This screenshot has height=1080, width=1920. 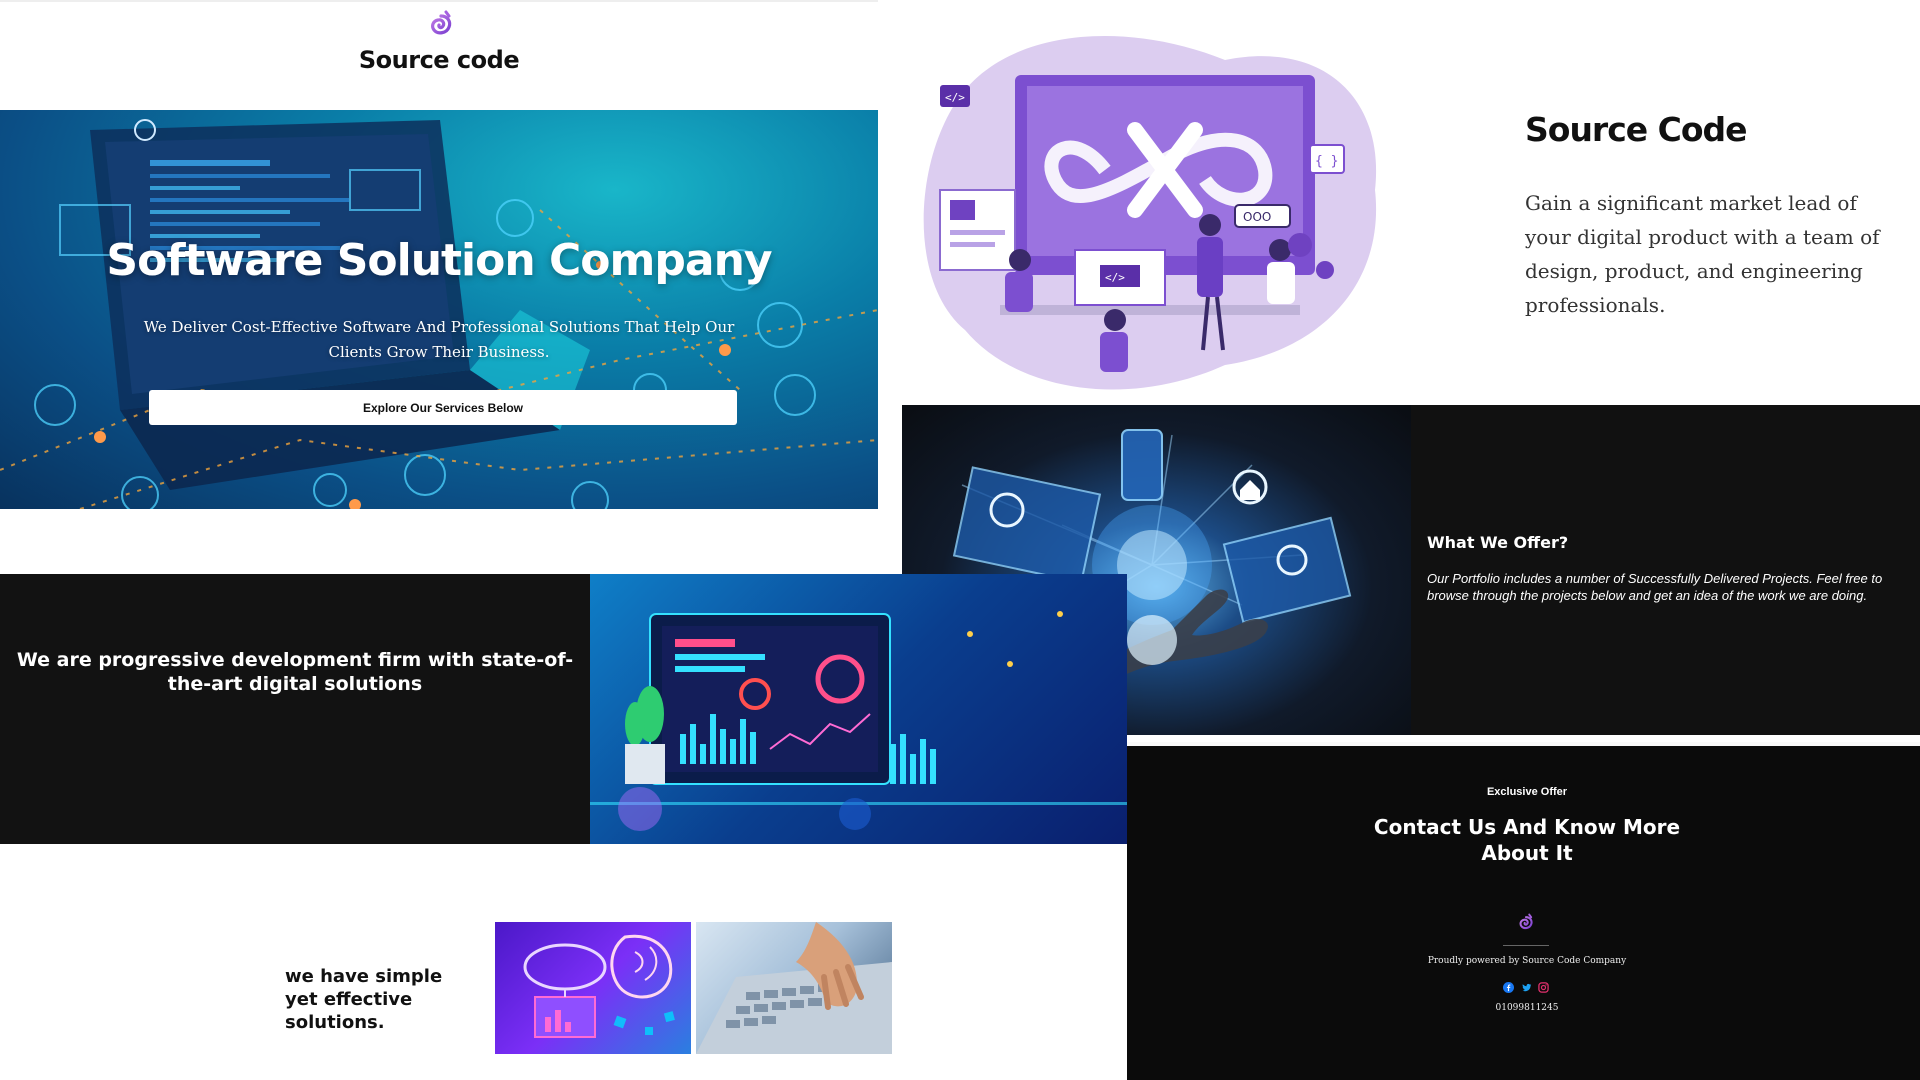 What do you see at coordinates (1527, 792) in the screenshot?
I see `exclusive-offer-label: Exclusive Offer` at bounding box center [1527, 792].